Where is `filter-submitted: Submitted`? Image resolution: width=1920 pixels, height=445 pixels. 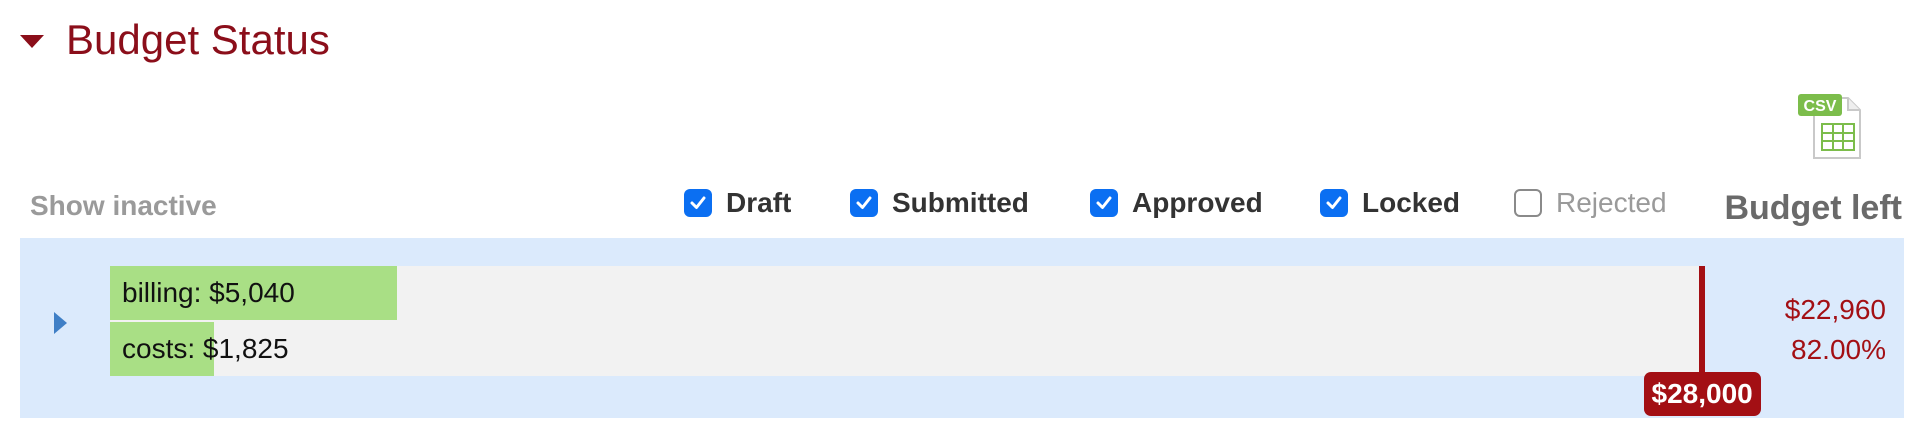 filter-submitted: Submitted is located at coordinates (939, 203).